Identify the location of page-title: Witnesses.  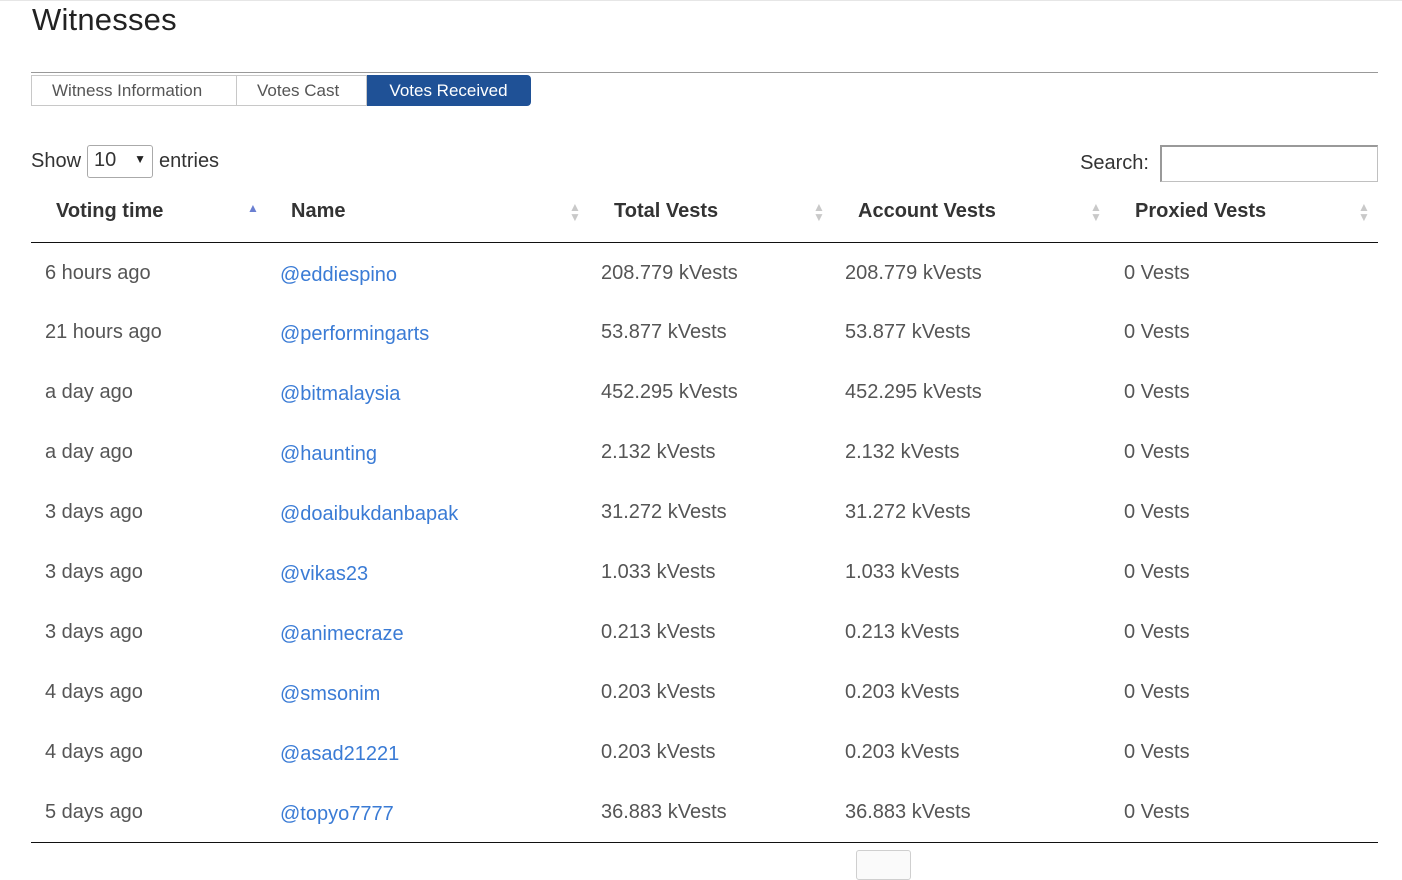
(104, 19).